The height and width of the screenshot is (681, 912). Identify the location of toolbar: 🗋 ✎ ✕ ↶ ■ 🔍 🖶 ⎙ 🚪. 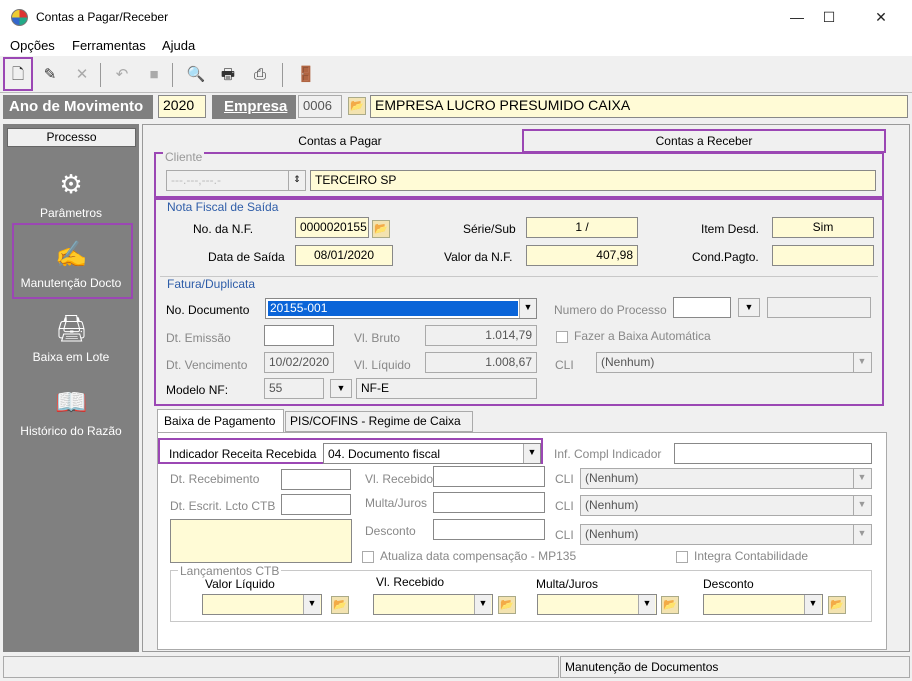
(456, 75).